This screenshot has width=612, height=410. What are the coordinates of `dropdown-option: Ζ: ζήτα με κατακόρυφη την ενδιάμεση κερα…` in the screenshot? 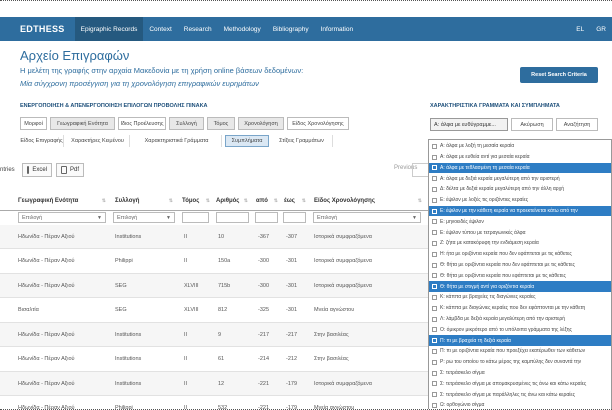 It's located at (520, 243).